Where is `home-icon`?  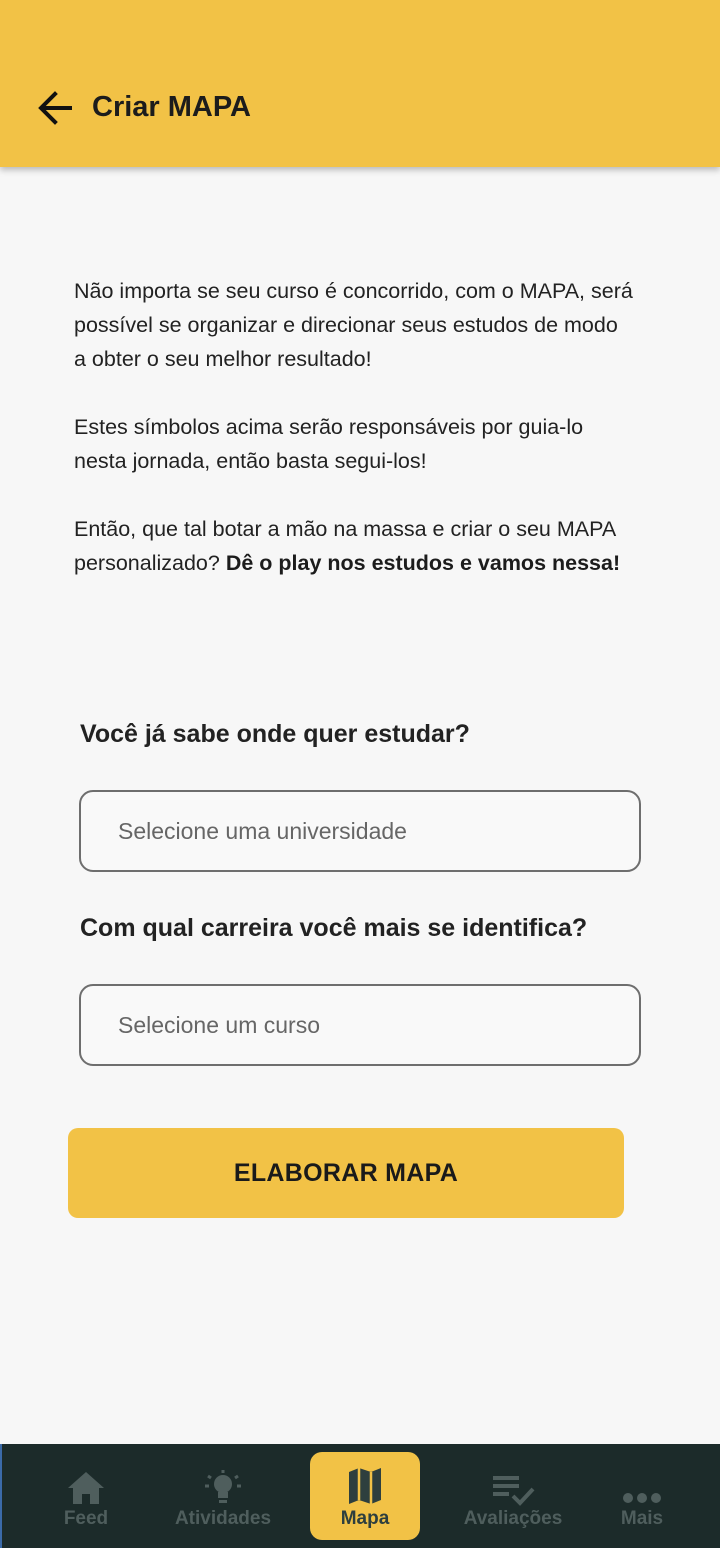
home-icon is located at coordinates (86, 1488).